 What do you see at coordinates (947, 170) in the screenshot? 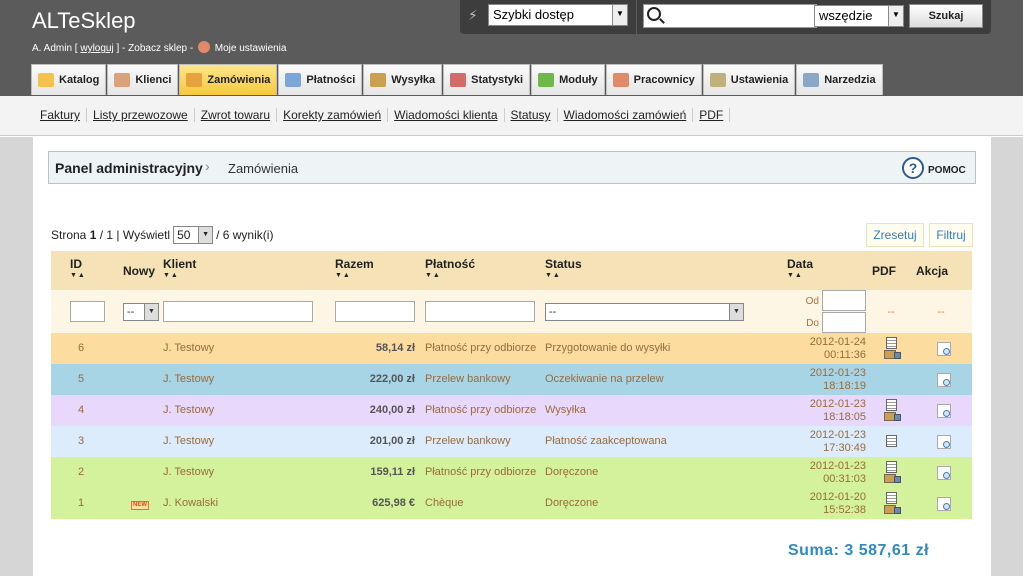
I see `help-label: POMOC` at bounding box center [947, 170].